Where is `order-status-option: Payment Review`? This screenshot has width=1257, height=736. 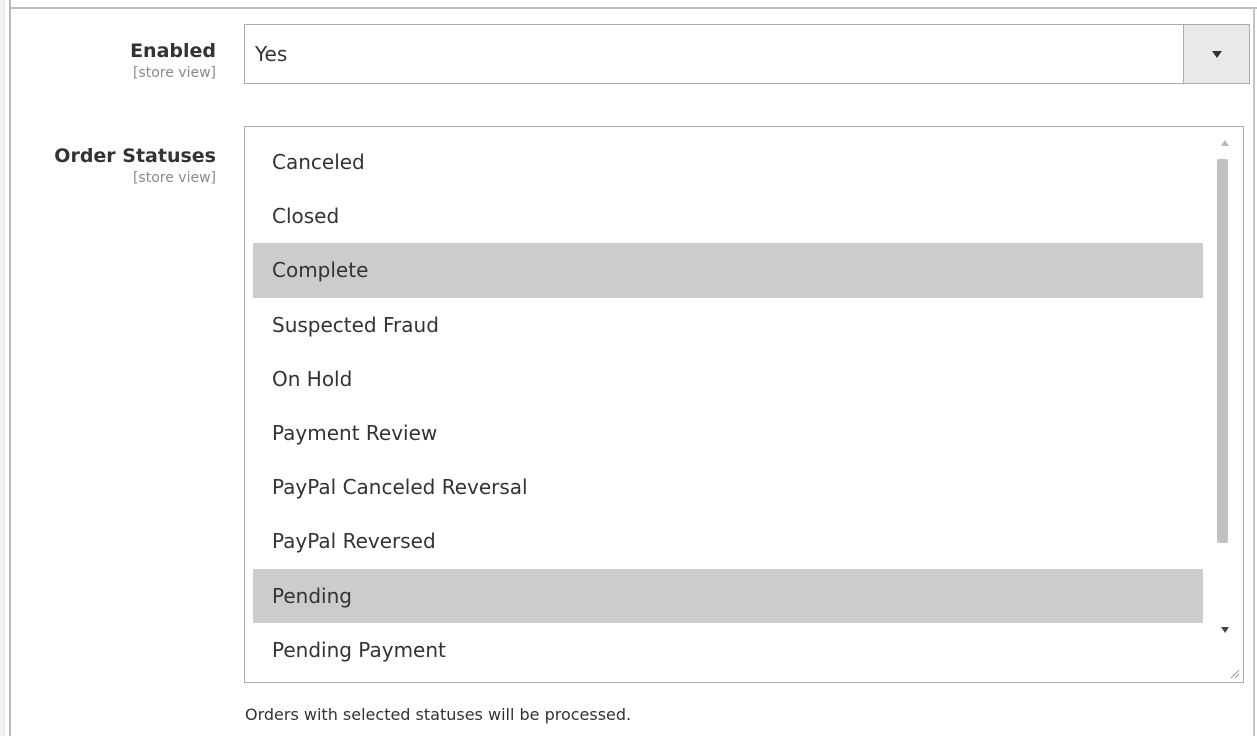
order-status-option: Payment Review is located at coordinates (728, 433).